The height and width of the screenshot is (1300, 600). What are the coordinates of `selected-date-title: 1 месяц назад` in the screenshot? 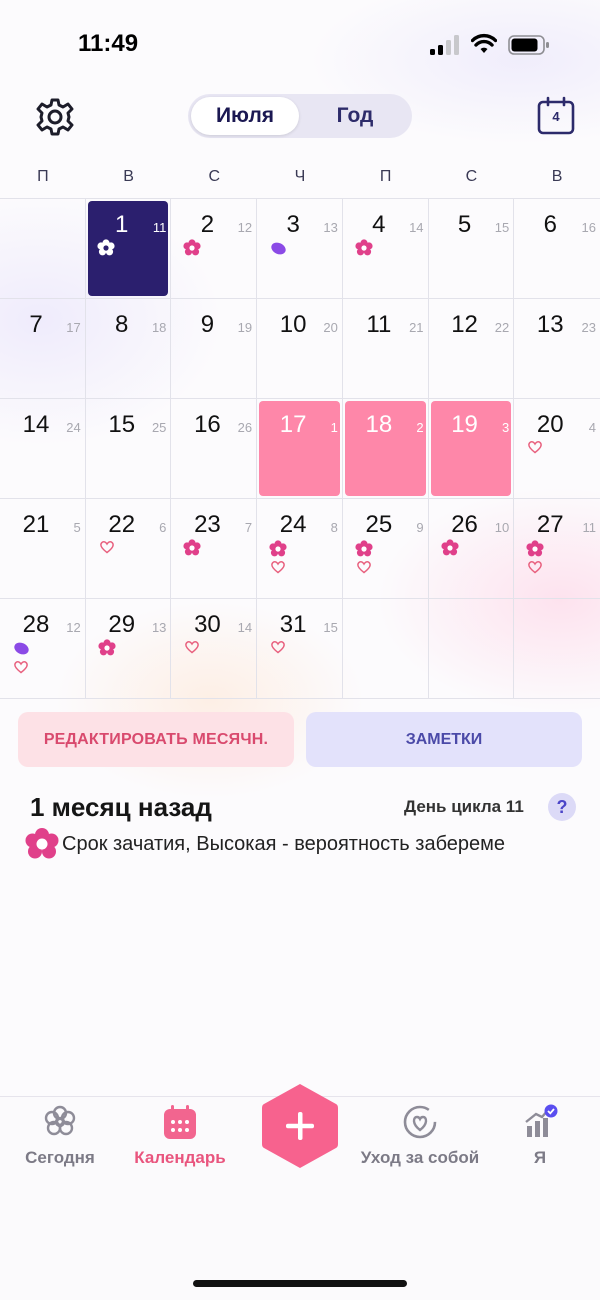 It's located at (121, 807).